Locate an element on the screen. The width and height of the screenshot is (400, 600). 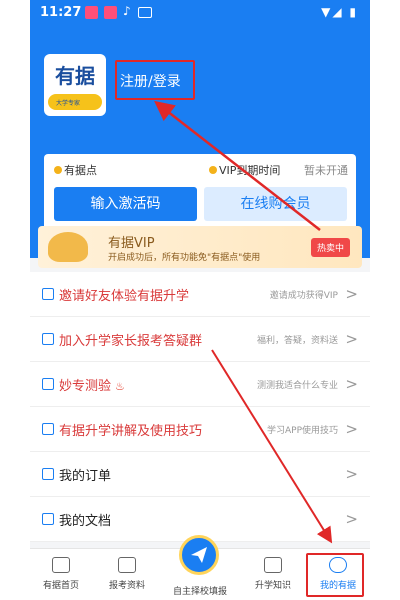
book-icon is located at coordinates (48, 429).